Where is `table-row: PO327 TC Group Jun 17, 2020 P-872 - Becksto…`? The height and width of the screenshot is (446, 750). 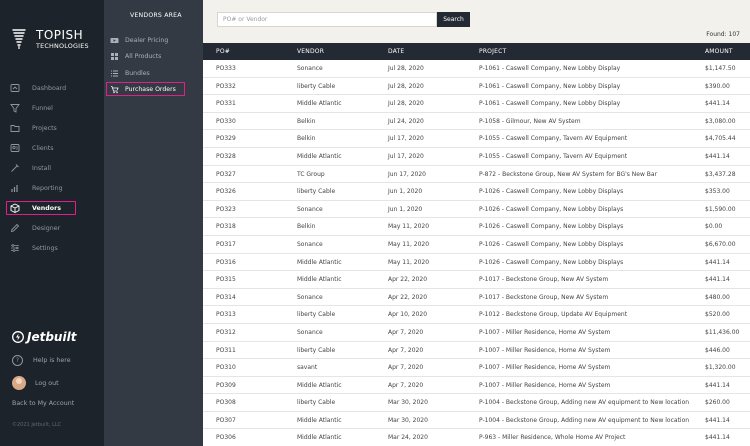
table-row: PO327 TC Group Jun 17, 2020 P-872 - Becksto… is located at coordinates (476, 174).